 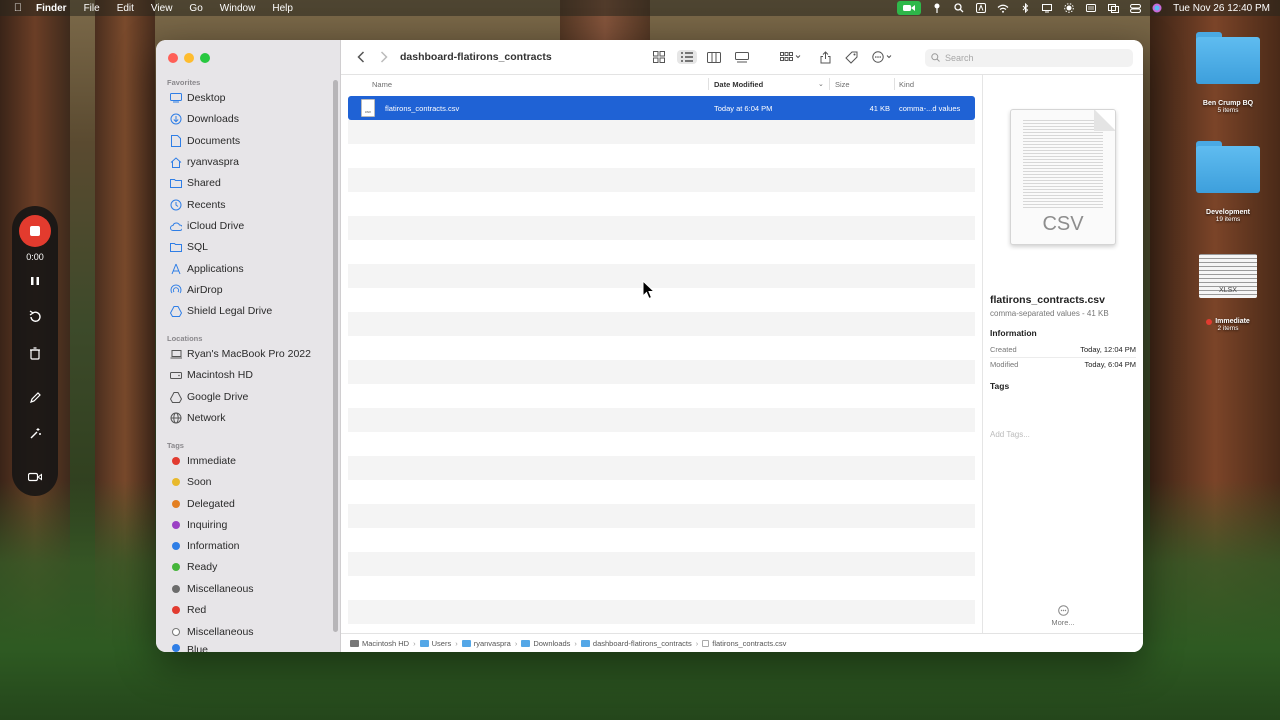 I want to click on gallery-view-icon, so click(x=742, y=57).